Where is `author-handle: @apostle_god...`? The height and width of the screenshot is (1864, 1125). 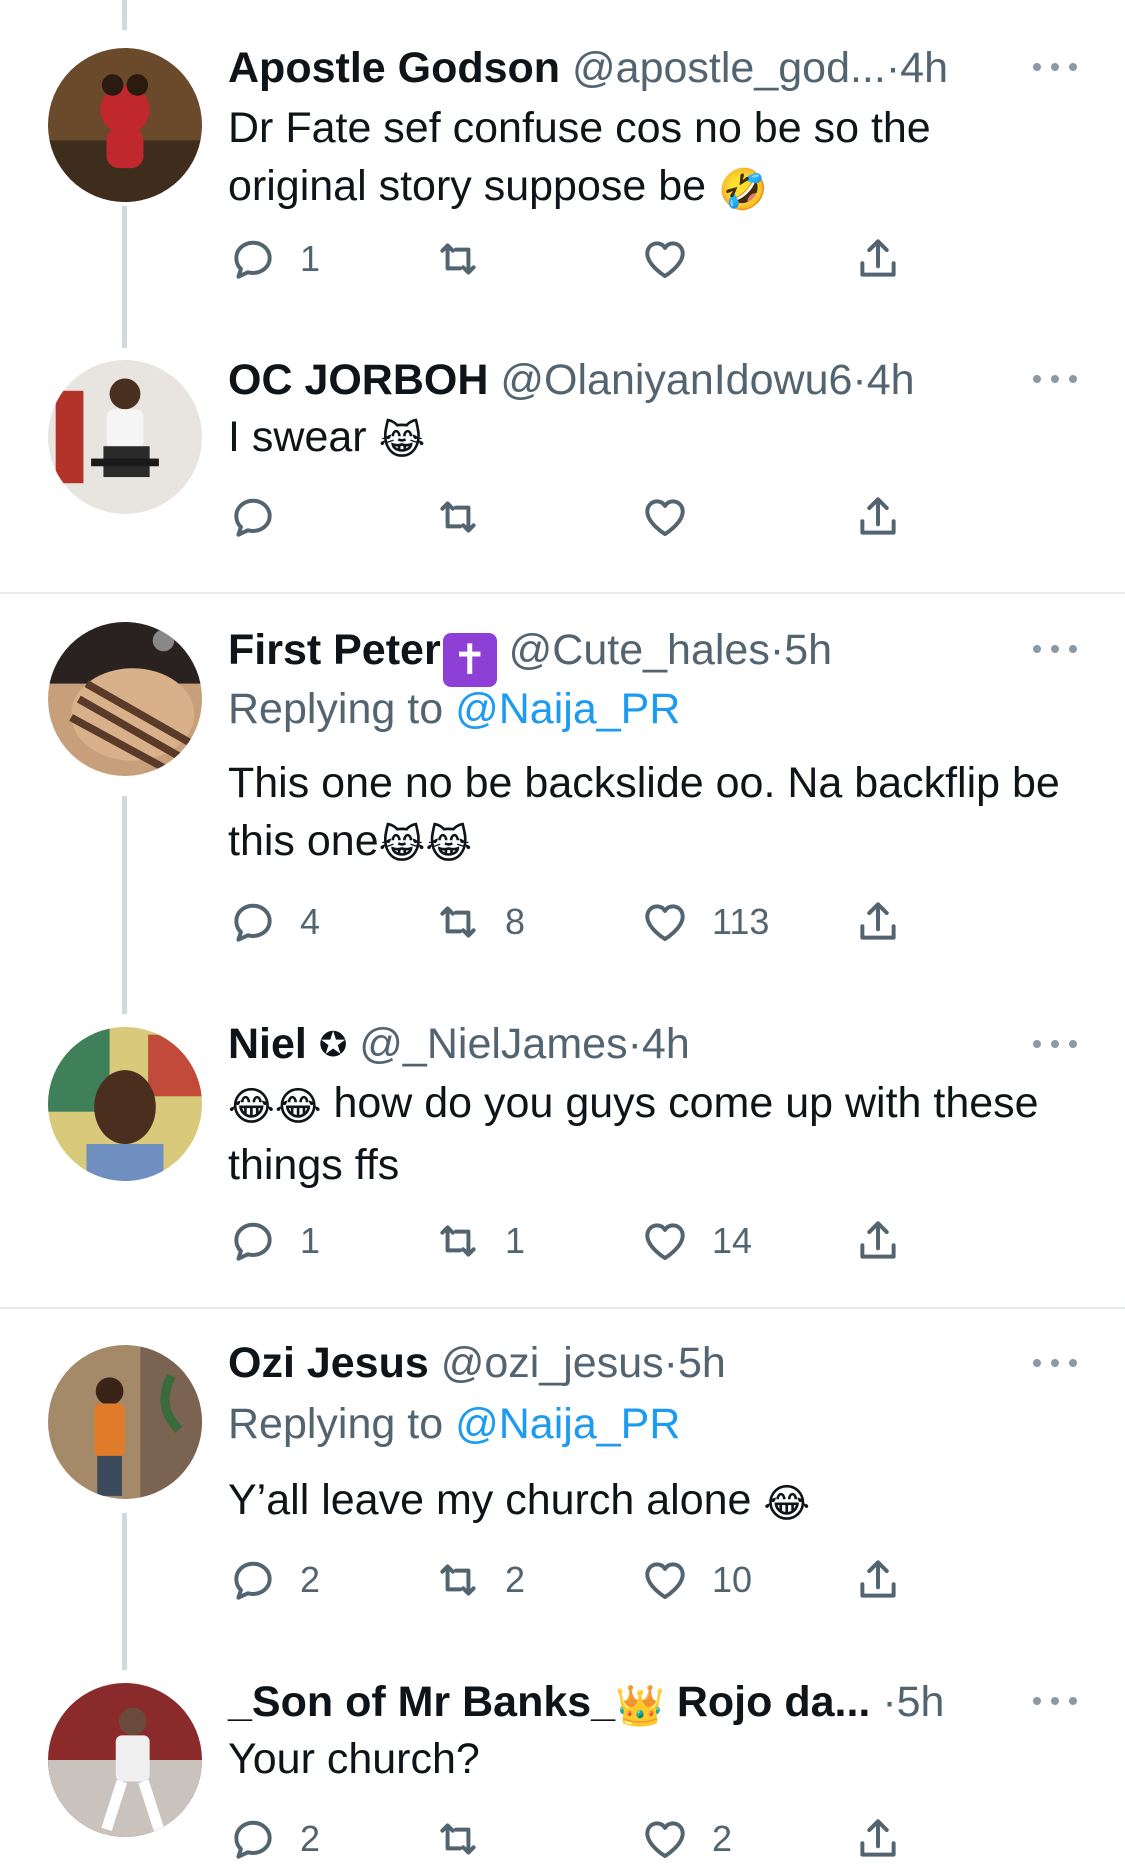
author-handle: @apostle_god... is located at coordinates (729, 68).